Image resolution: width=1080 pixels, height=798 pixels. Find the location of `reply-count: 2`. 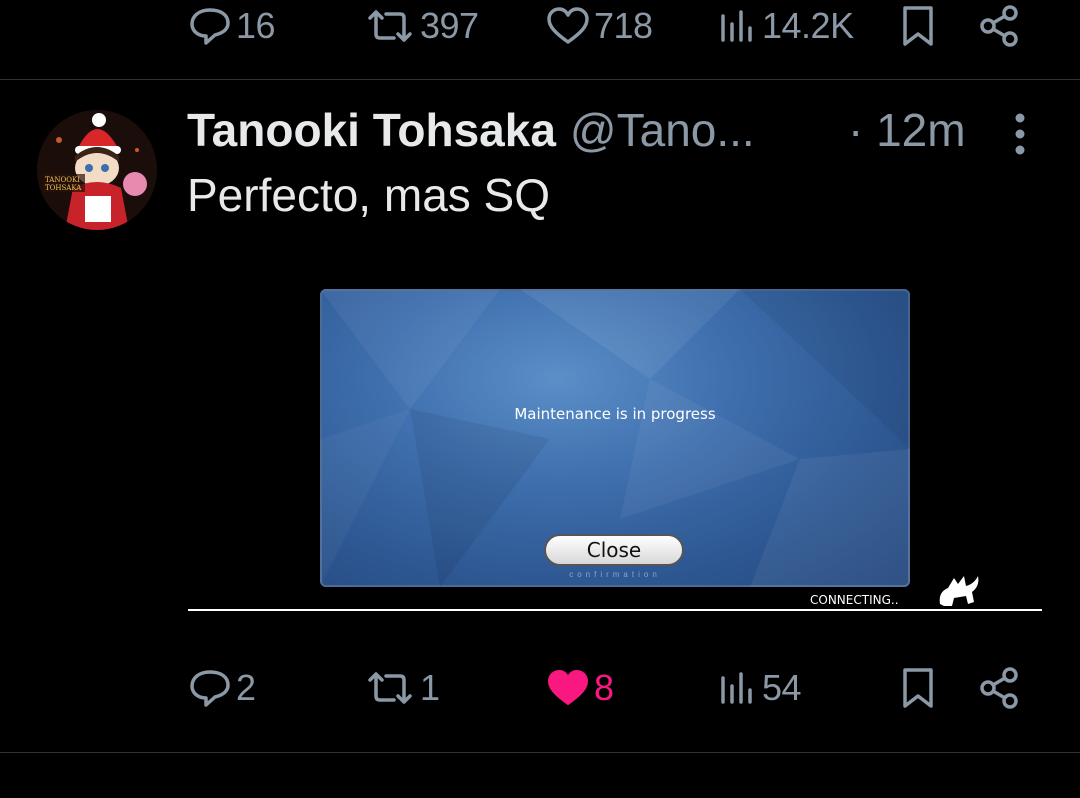

reply-count: 2 is located at coordinates (246, 687).